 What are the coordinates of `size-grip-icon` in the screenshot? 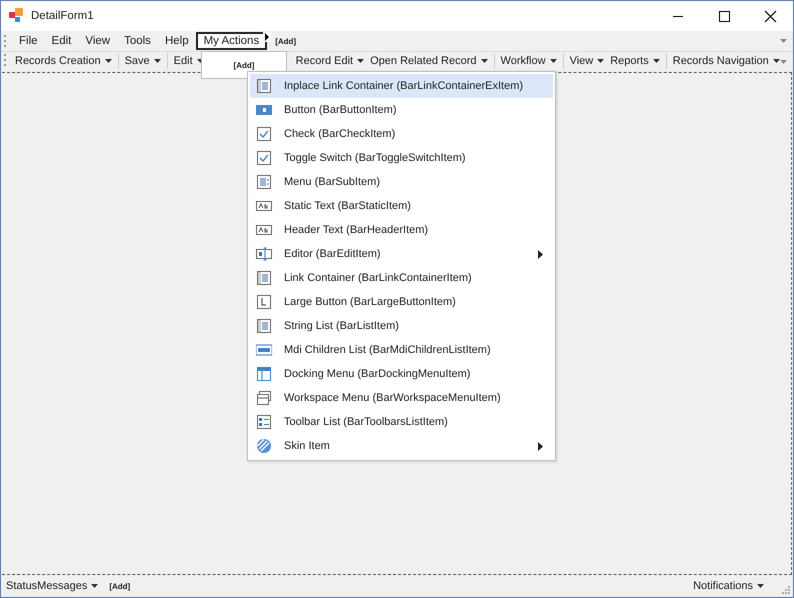 It's located at (786, 590).